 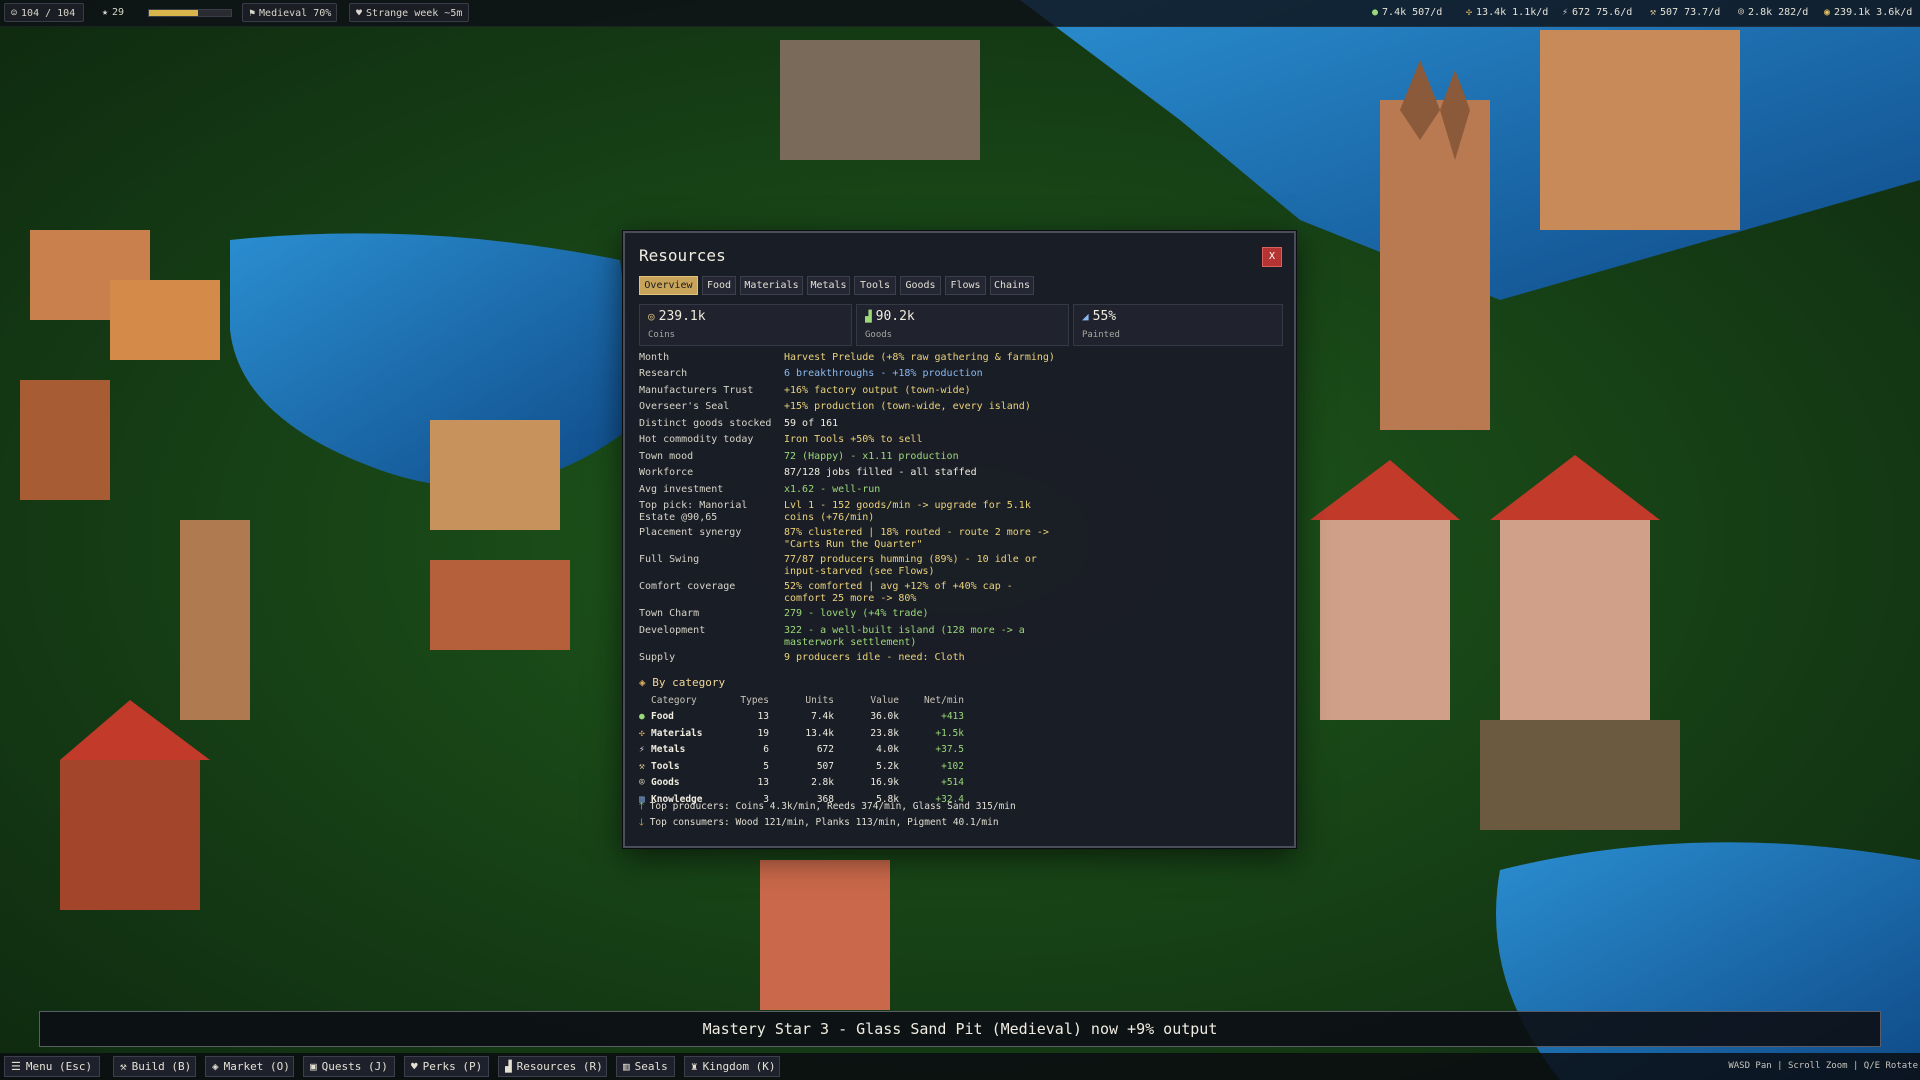 What do you see at coordinates (154, 1066) in the screenshot?
I see `build-button: ⚒ Build (B)` at bounding box center [154, 1066].